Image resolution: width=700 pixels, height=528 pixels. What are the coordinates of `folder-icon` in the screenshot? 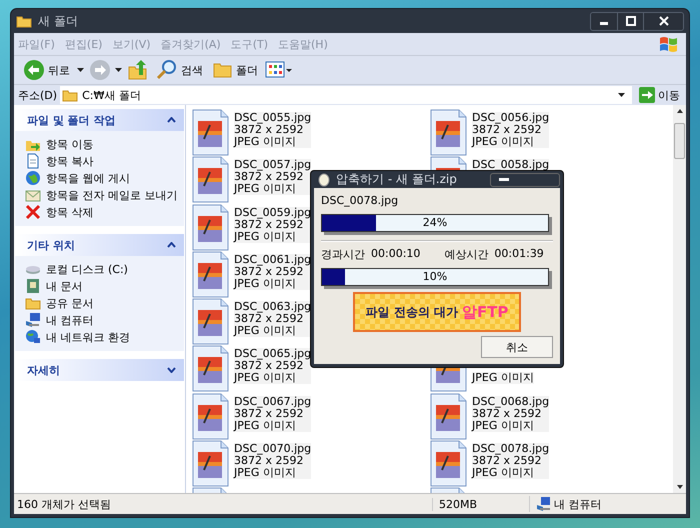 It's located at (223, 70).